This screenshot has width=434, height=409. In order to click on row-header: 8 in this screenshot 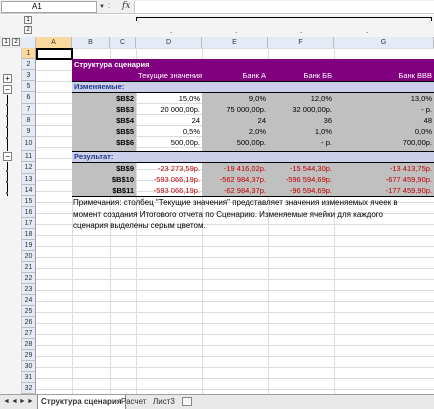, I will do `click(29, 120)`.